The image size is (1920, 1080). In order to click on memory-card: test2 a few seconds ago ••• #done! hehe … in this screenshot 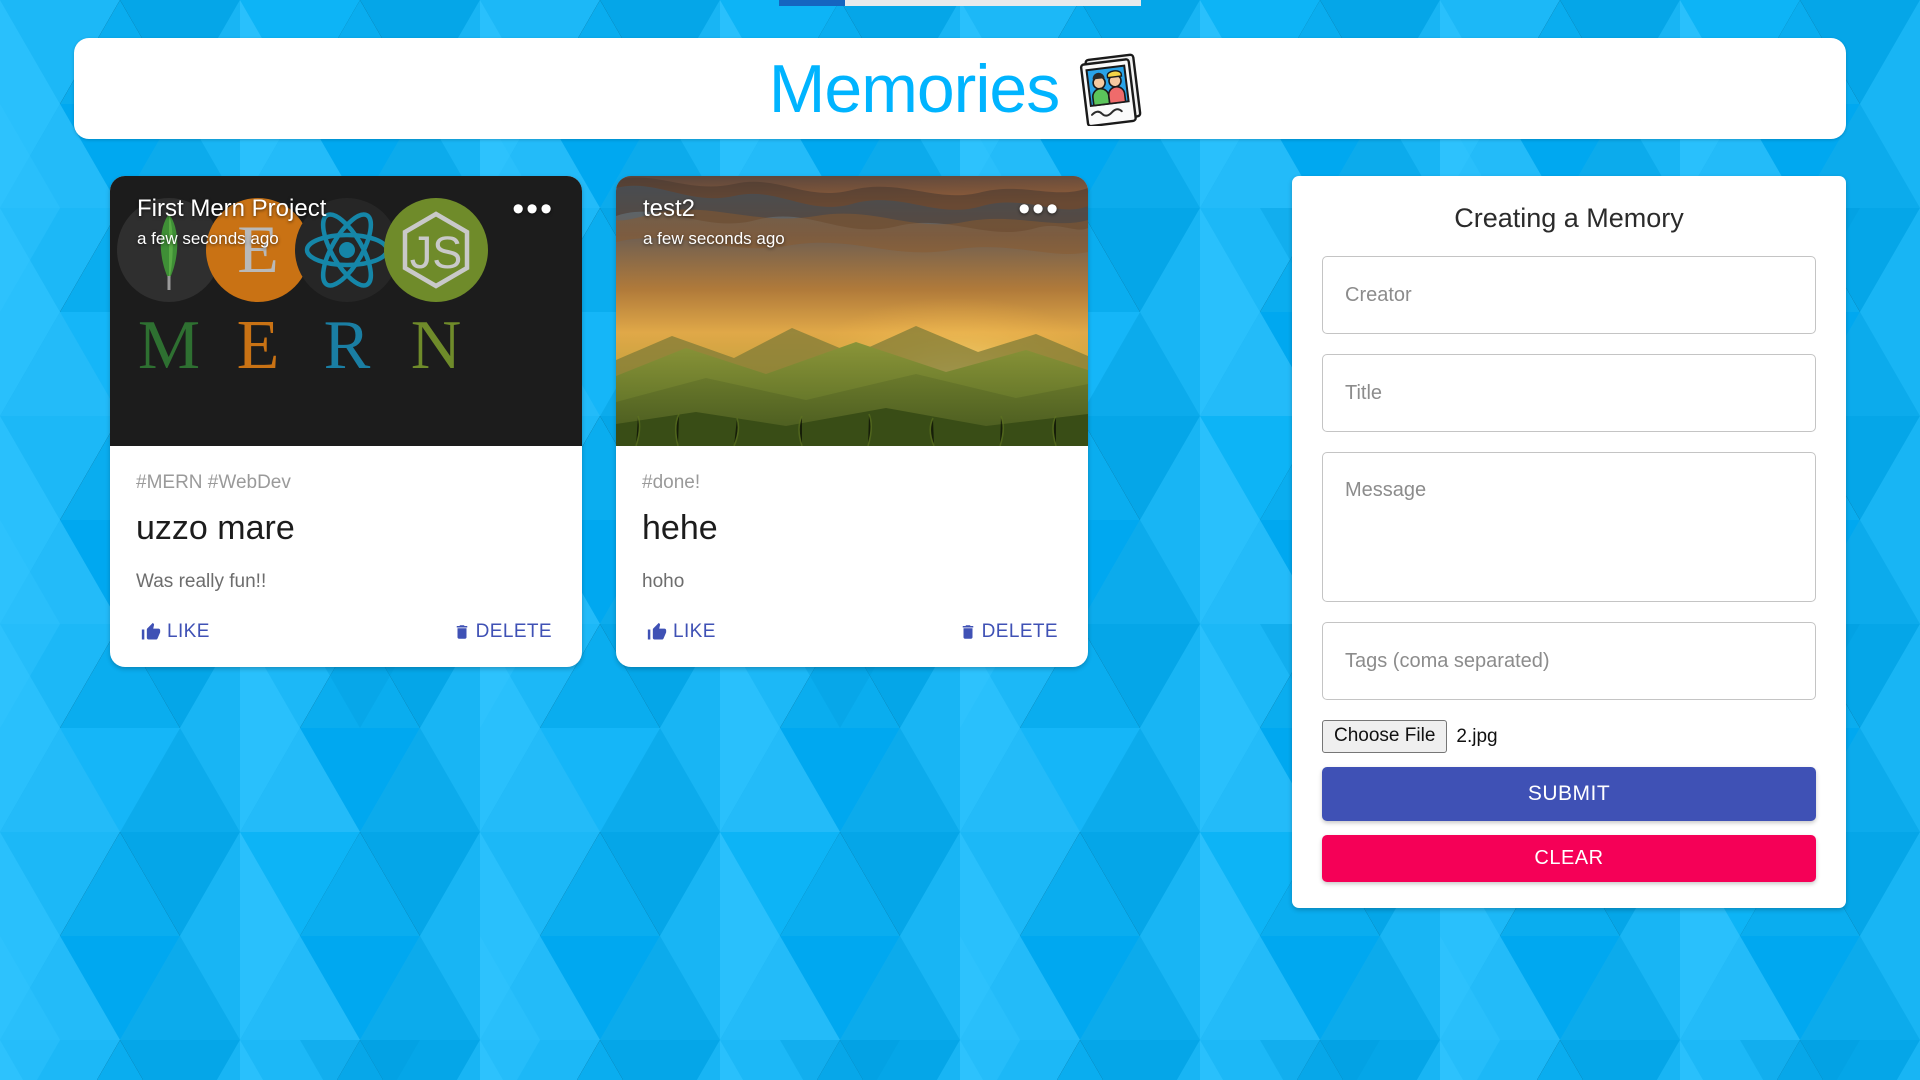, I will do `click(852, 422)`.